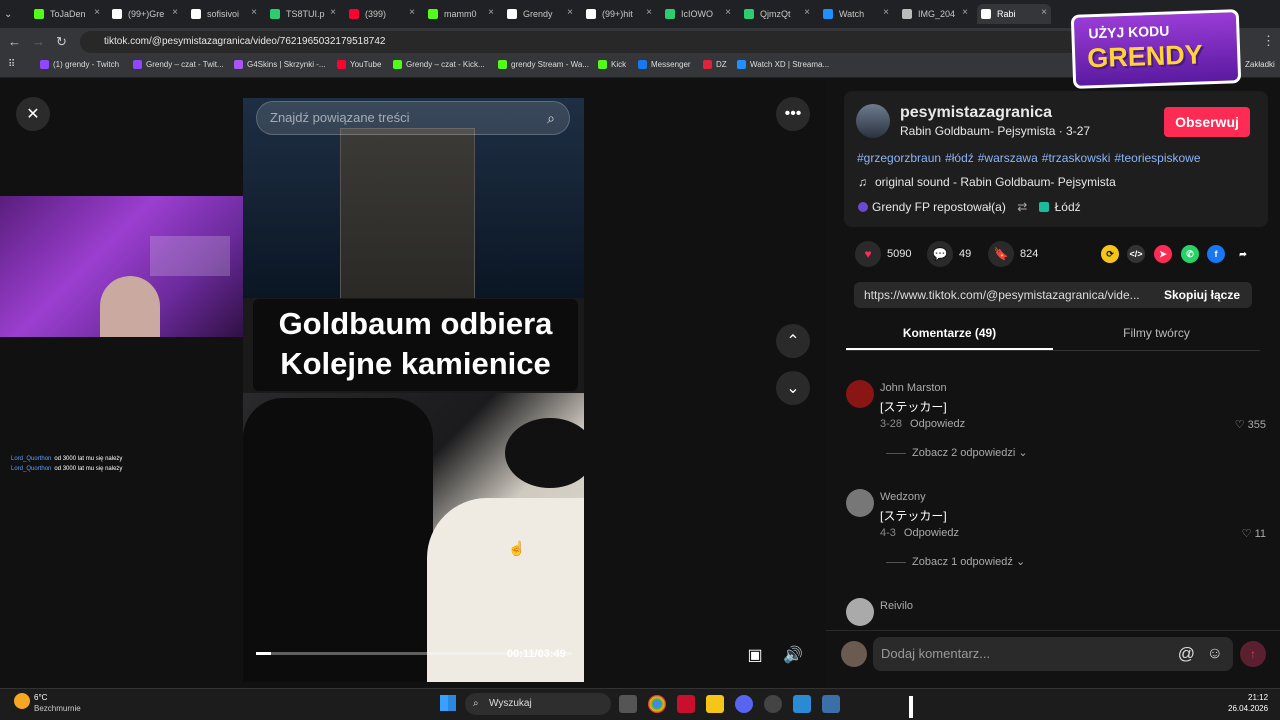 The width and height of the screenshot is (1280, 720). Describe the element at coordinates (686, 704) in the screenshot. I see `app-icon` at that location.